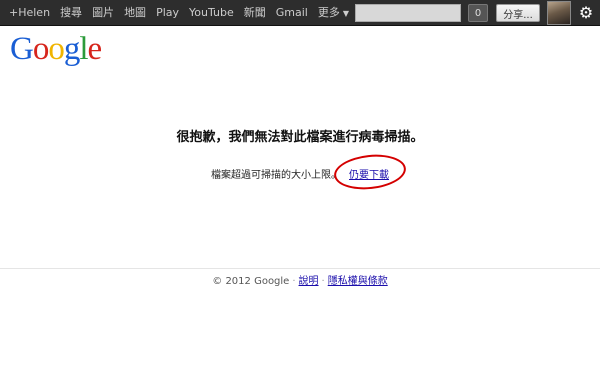 The image size is (600, 388). What do you see at coordinates (300, 268) in the screenshot?
I see `footer-divider` at bounding box center [300, 268].